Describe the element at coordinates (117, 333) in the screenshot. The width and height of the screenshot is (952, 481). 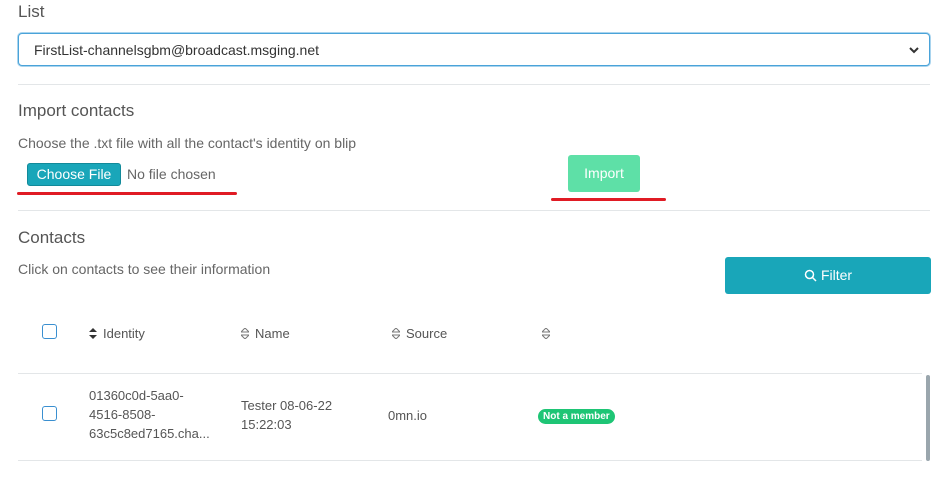
I see `column-header-identity: Identity` at that location.